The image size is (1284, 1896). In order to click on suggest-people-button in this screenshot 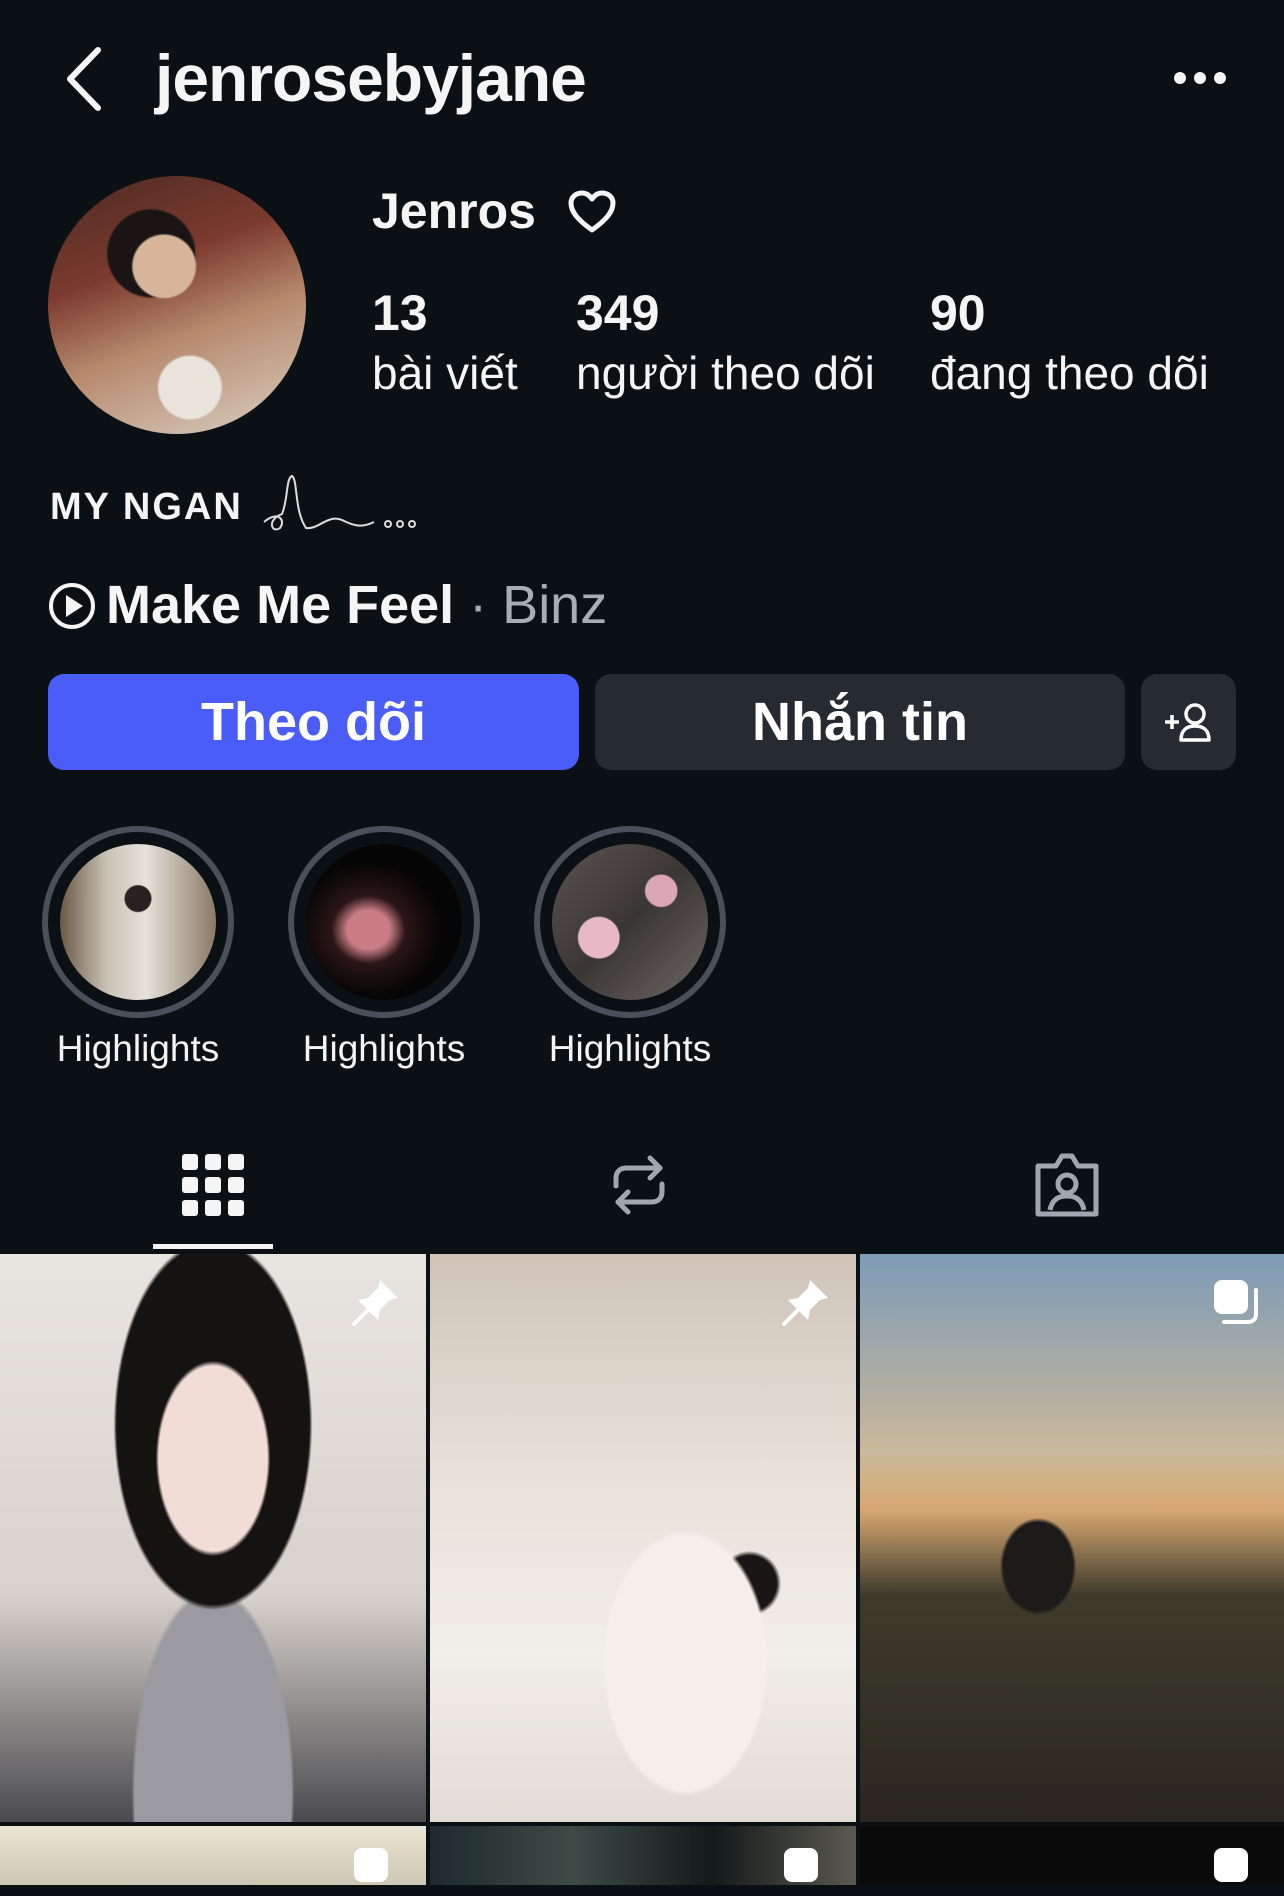, I will do `click(1188, 722)`.